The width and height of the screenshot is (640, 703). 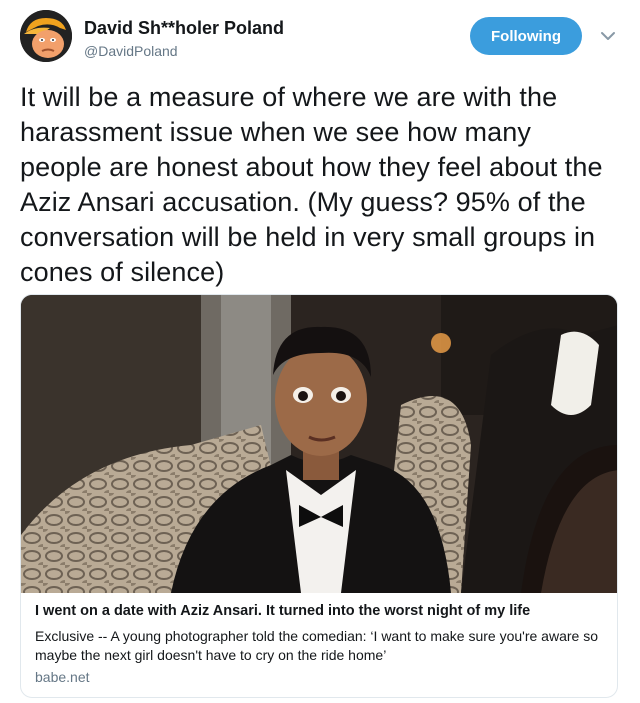 I want to click on chevron-down-icon, so click(x=608, y=36).